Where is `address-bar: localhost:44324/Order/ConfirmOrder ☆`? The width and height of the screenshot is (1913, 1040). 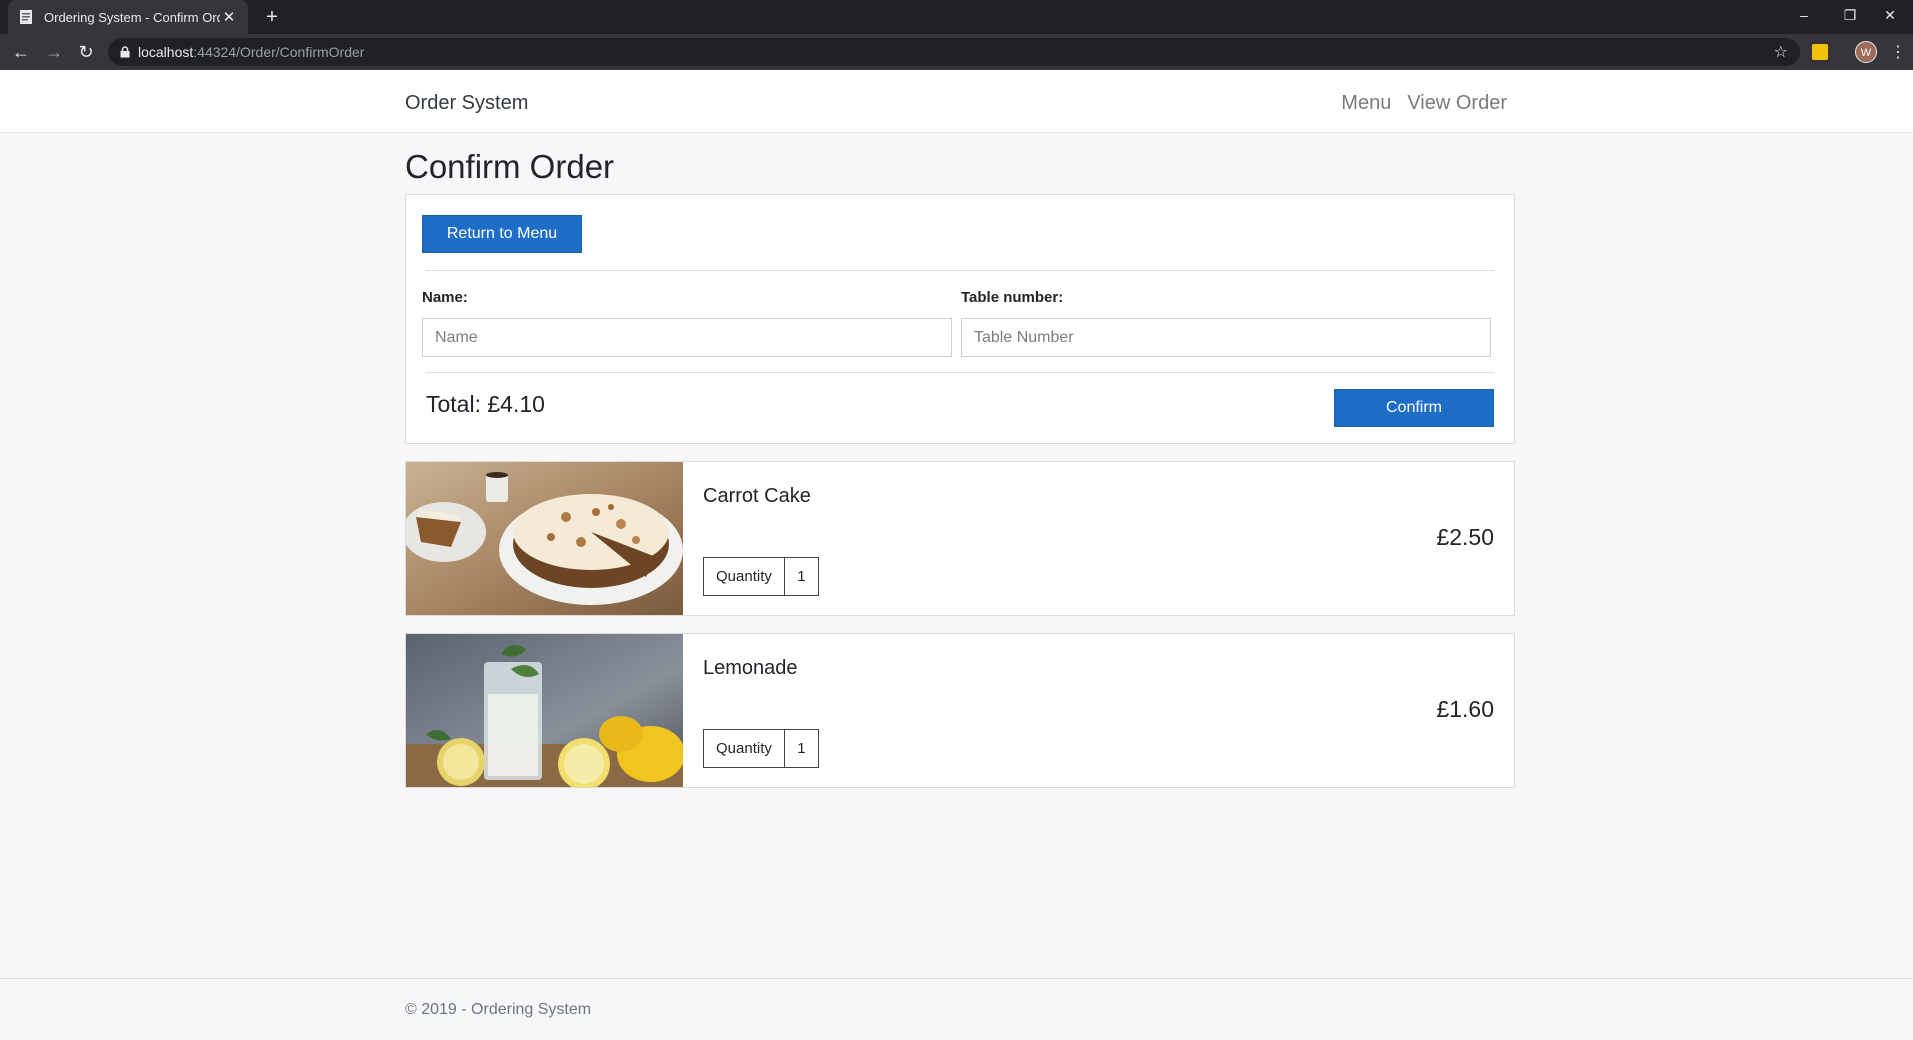 address-bar: localhost:44324/Order/ConfirmOrder ☆ is located at coordinates (954, 52).